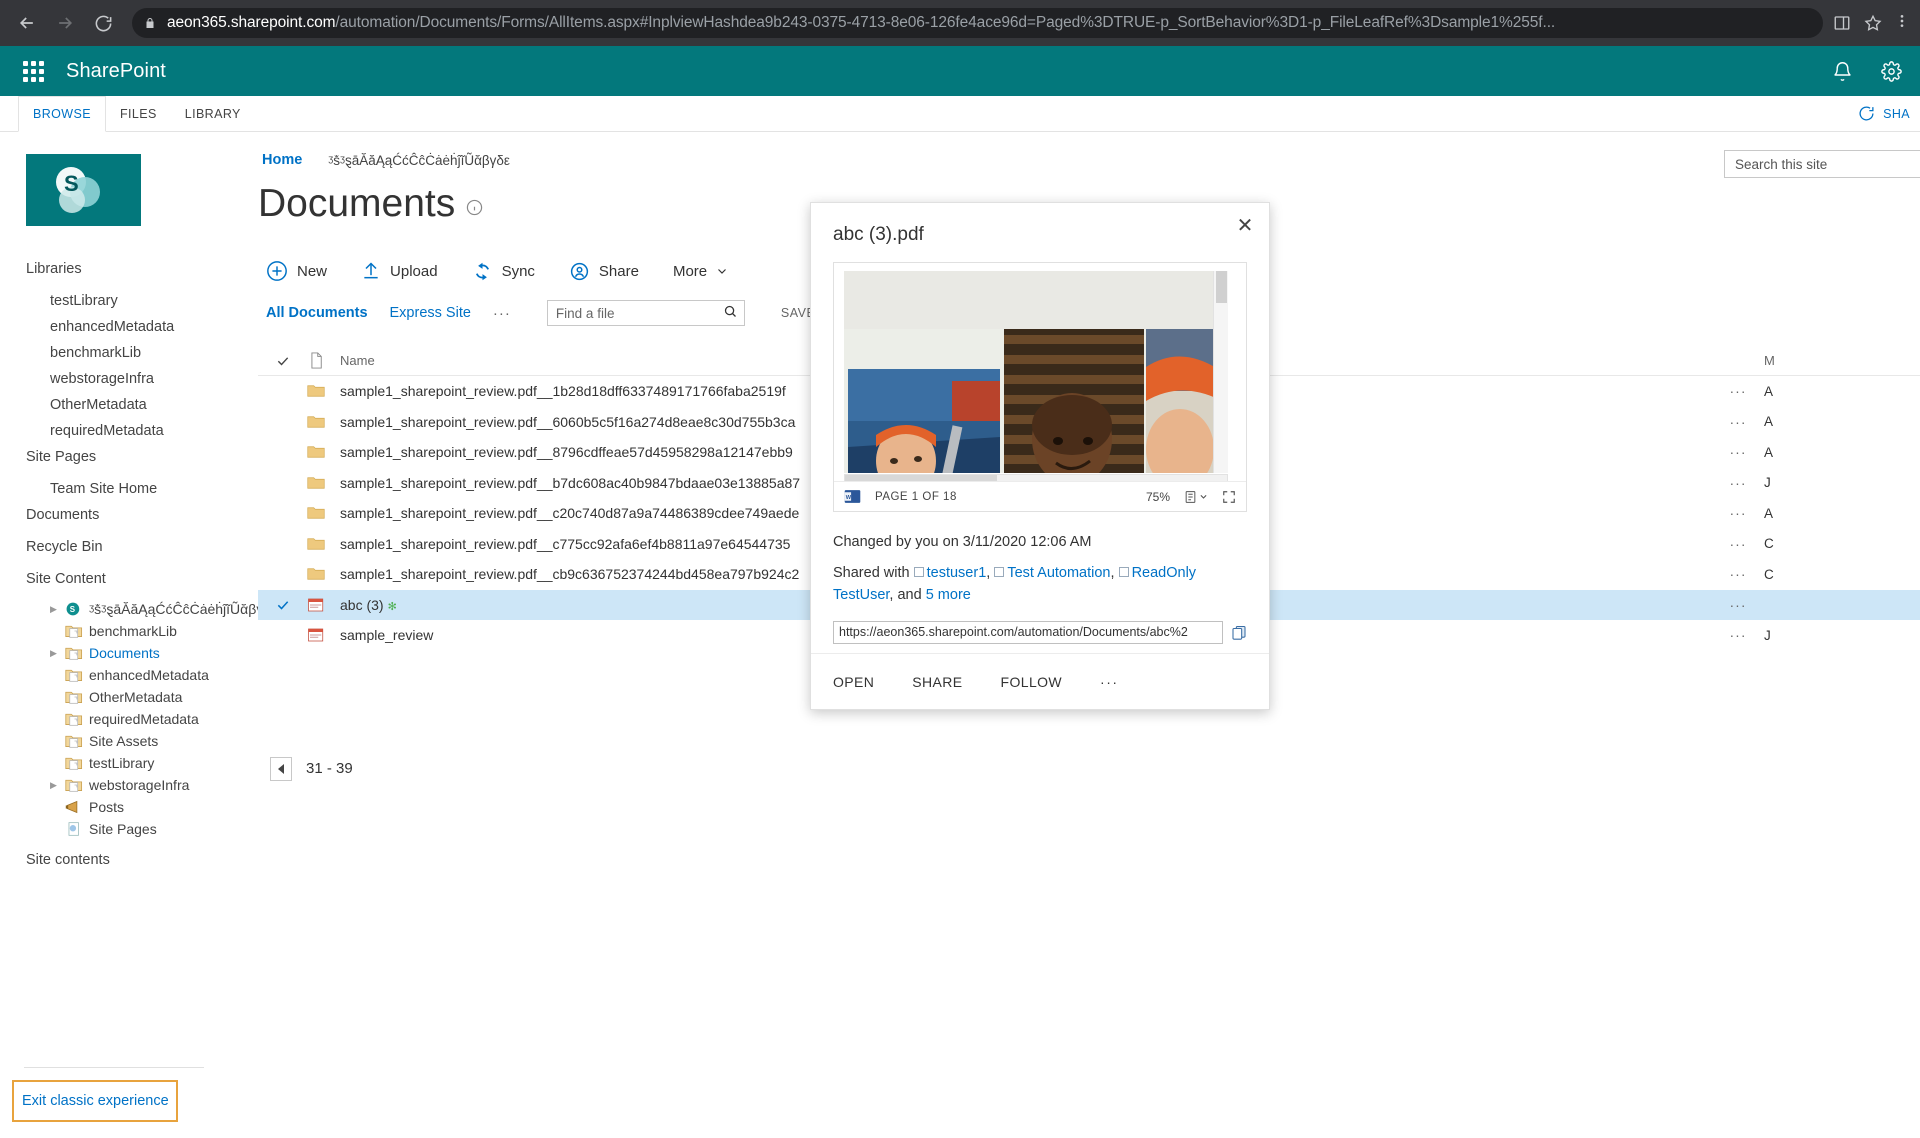 The width and height of the screenshot is (1920, 1138). Describe the element at coordinates (103, 23) in the screenshot. I see `reload-button` at that location.